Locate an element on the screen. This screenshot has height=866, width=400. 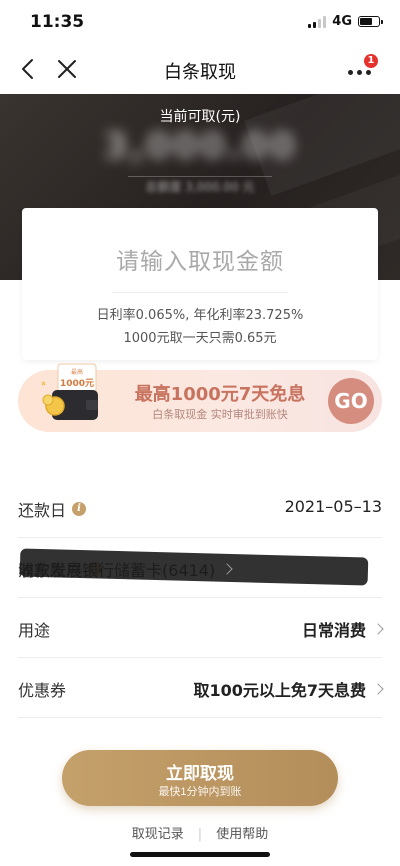
more-dots-icon is located at coordinates (359, 72).